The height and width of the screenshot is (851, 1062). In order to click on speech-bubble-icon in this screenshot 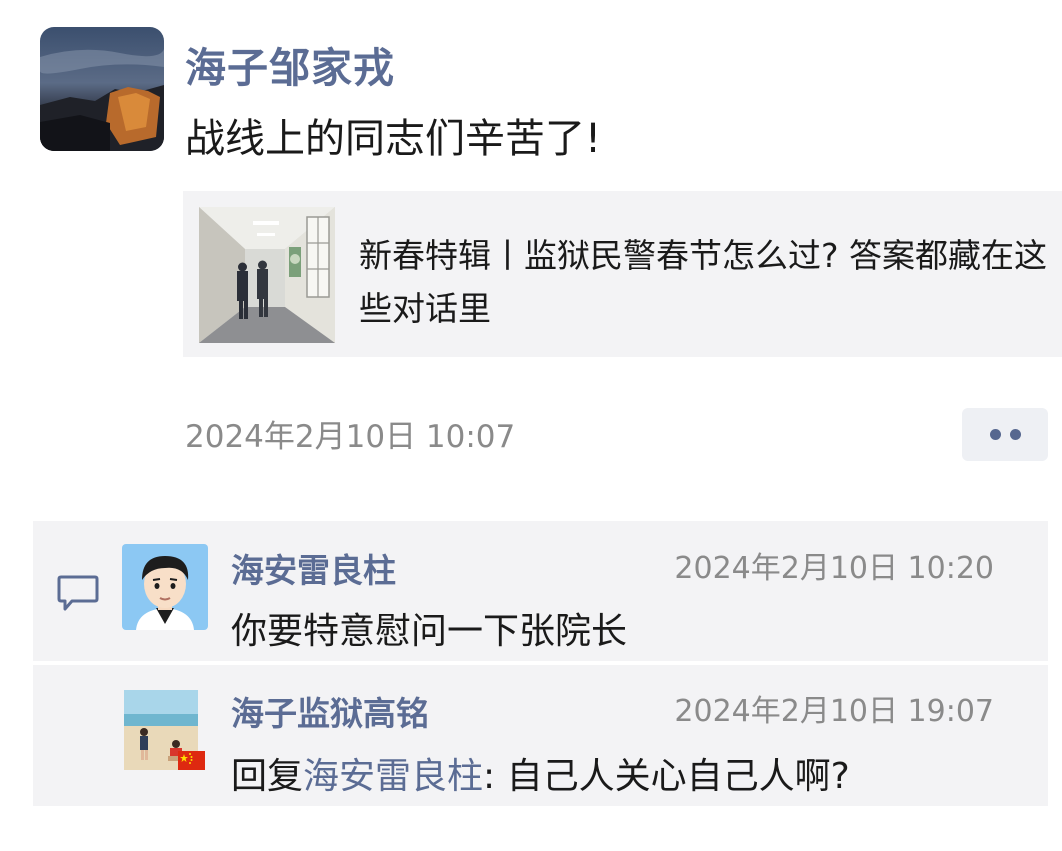, I will do `click(78, 594)`.